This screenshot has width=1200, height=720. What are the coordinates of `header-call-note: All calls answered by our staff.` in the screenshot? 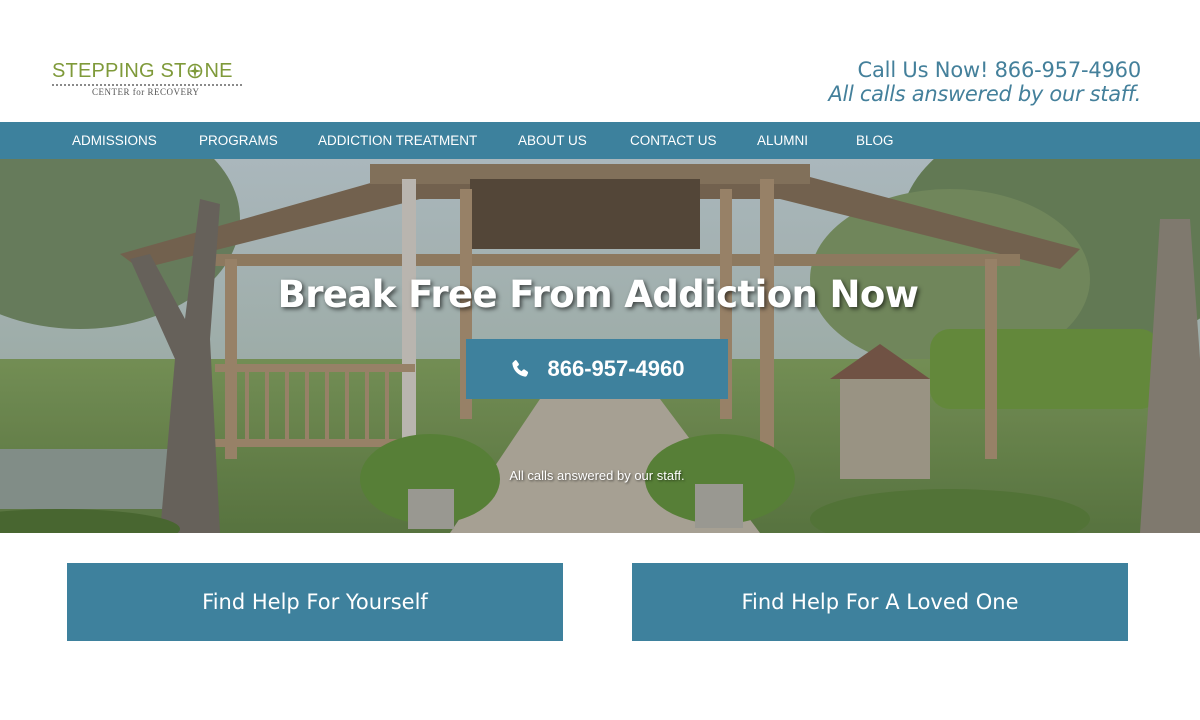 It's located at (984, 94).